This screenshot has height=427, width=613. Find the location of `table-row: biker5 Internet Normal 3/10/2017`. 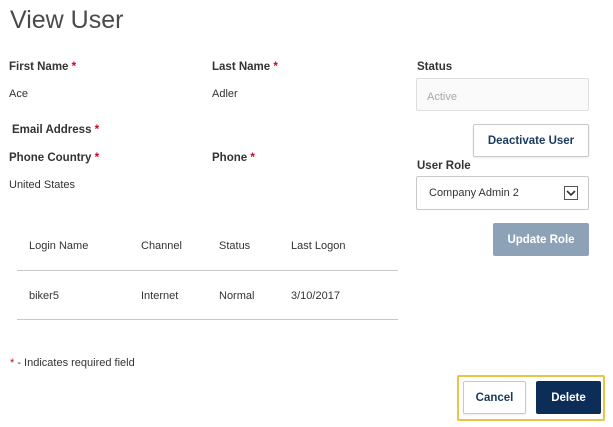

table-row: biker5 Internet Normal 3/10/2017 is located at coordinates (207, 295).